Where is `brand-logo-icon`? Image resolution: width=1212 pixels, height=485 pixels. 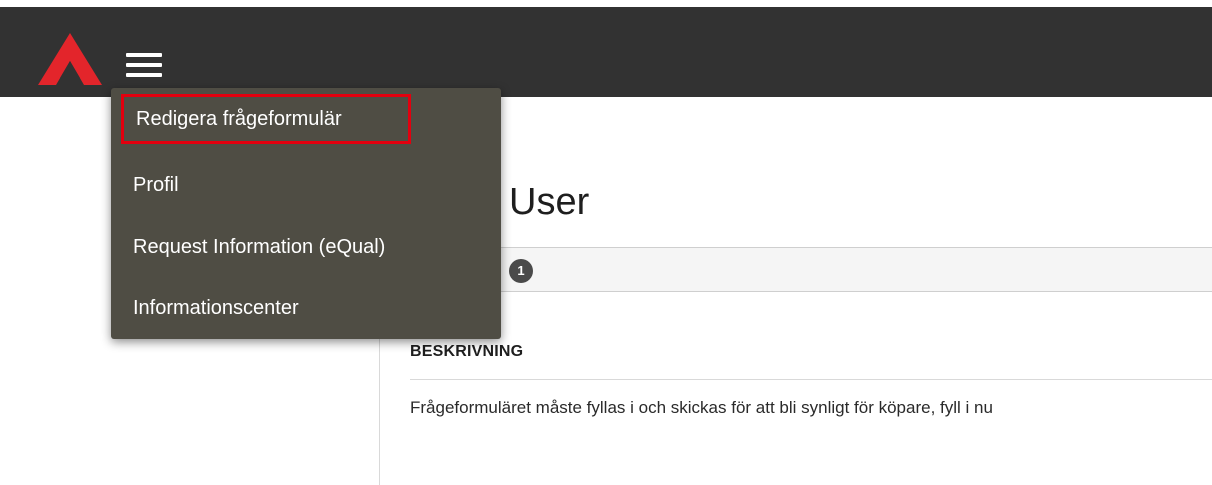
brand-logo-icon is located at coordinates (70, 59).